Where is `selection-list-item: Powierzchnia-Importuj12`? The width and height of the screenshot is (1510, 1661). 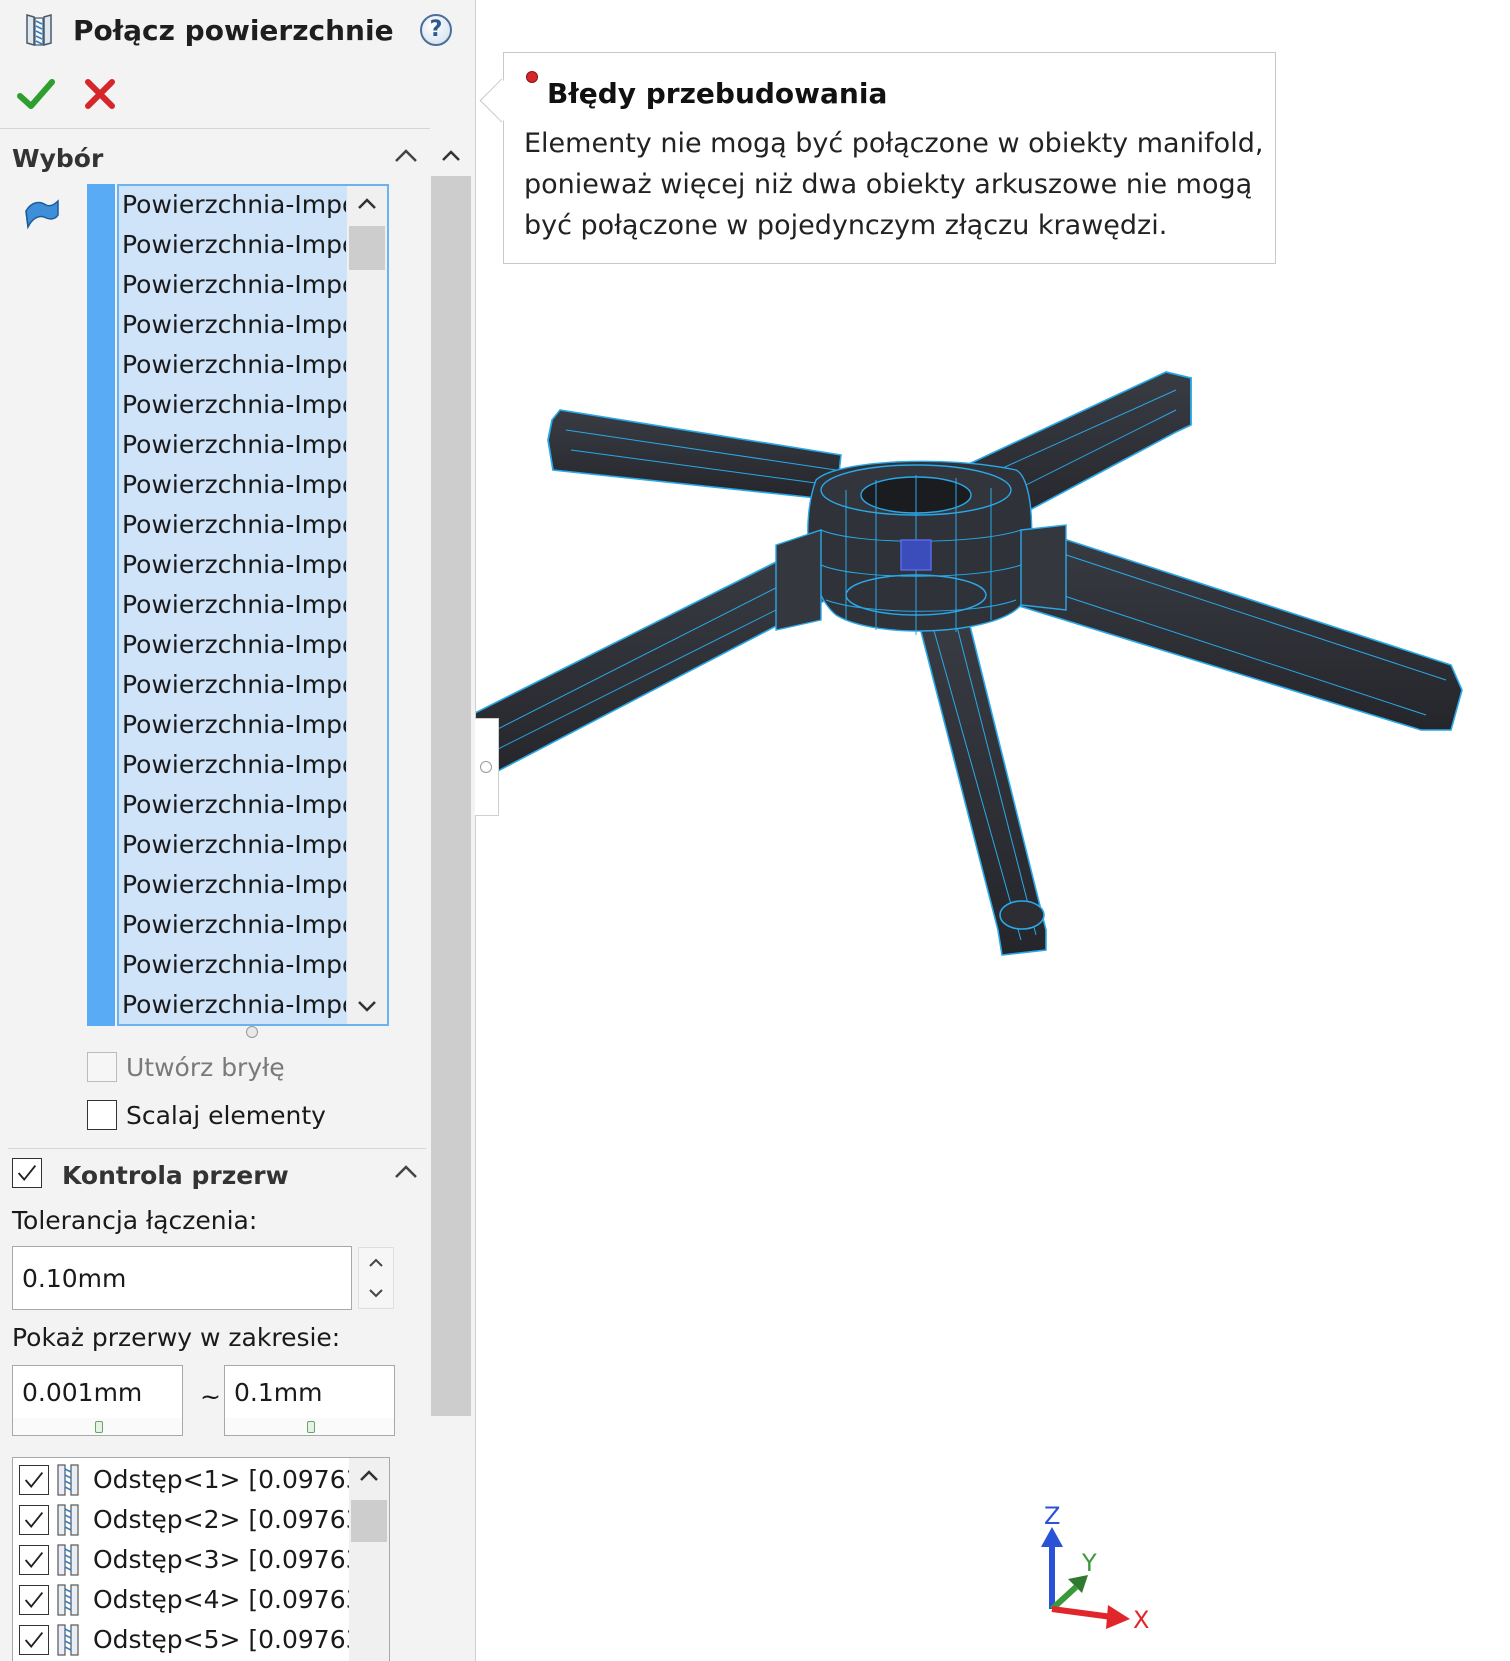 selection-list-item: Powierzchnia-Importuj12 is located at coordinates (234, 645).